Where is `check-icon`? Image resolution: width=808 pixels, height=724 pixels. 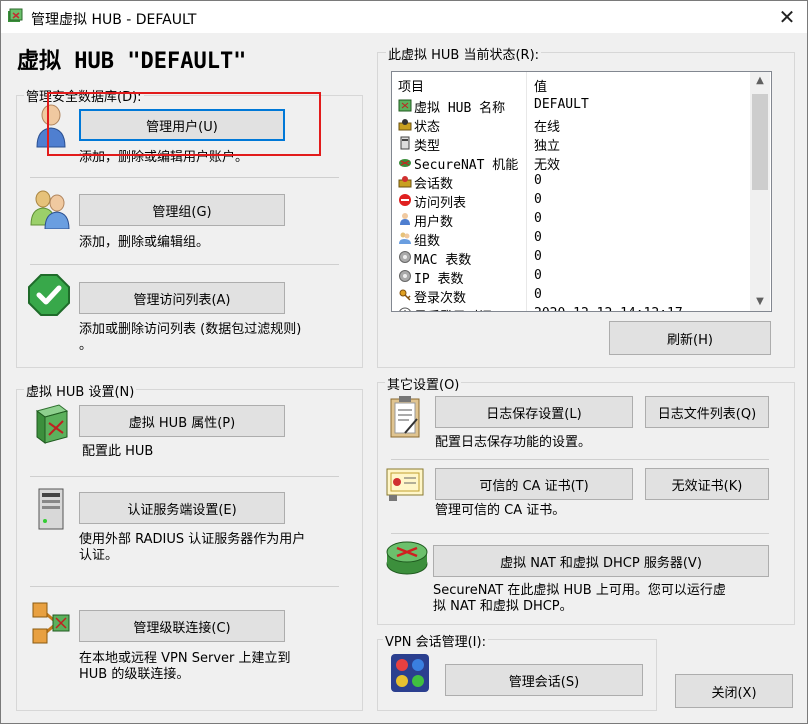
check-icon is located at coordinates (49, 295).